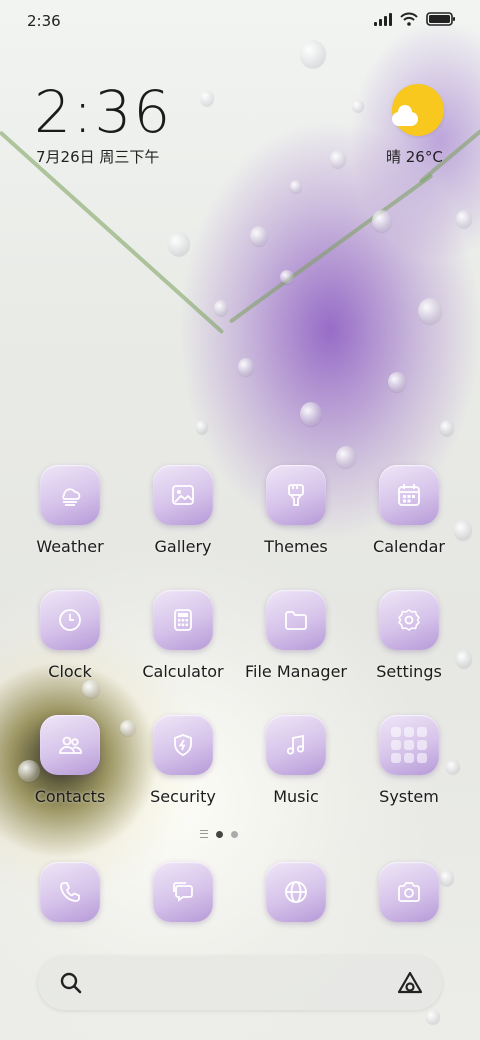 This screenshot has height=1040, width=480. What do you see at coordinates (70, 546) in the screenshot?
I see `app-label: Weather` at bounding box center [70, 546].